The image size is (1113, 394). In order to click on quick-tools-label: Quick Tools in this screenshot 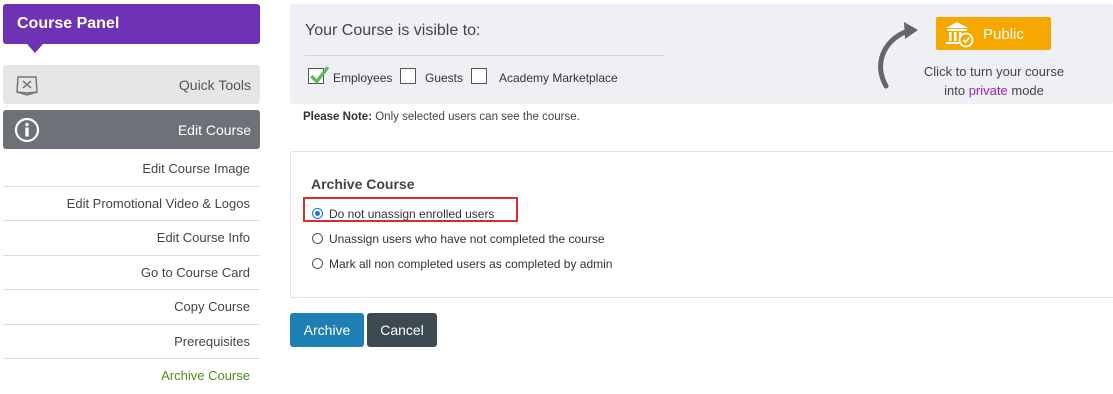, I will do `click(214, 85)`.